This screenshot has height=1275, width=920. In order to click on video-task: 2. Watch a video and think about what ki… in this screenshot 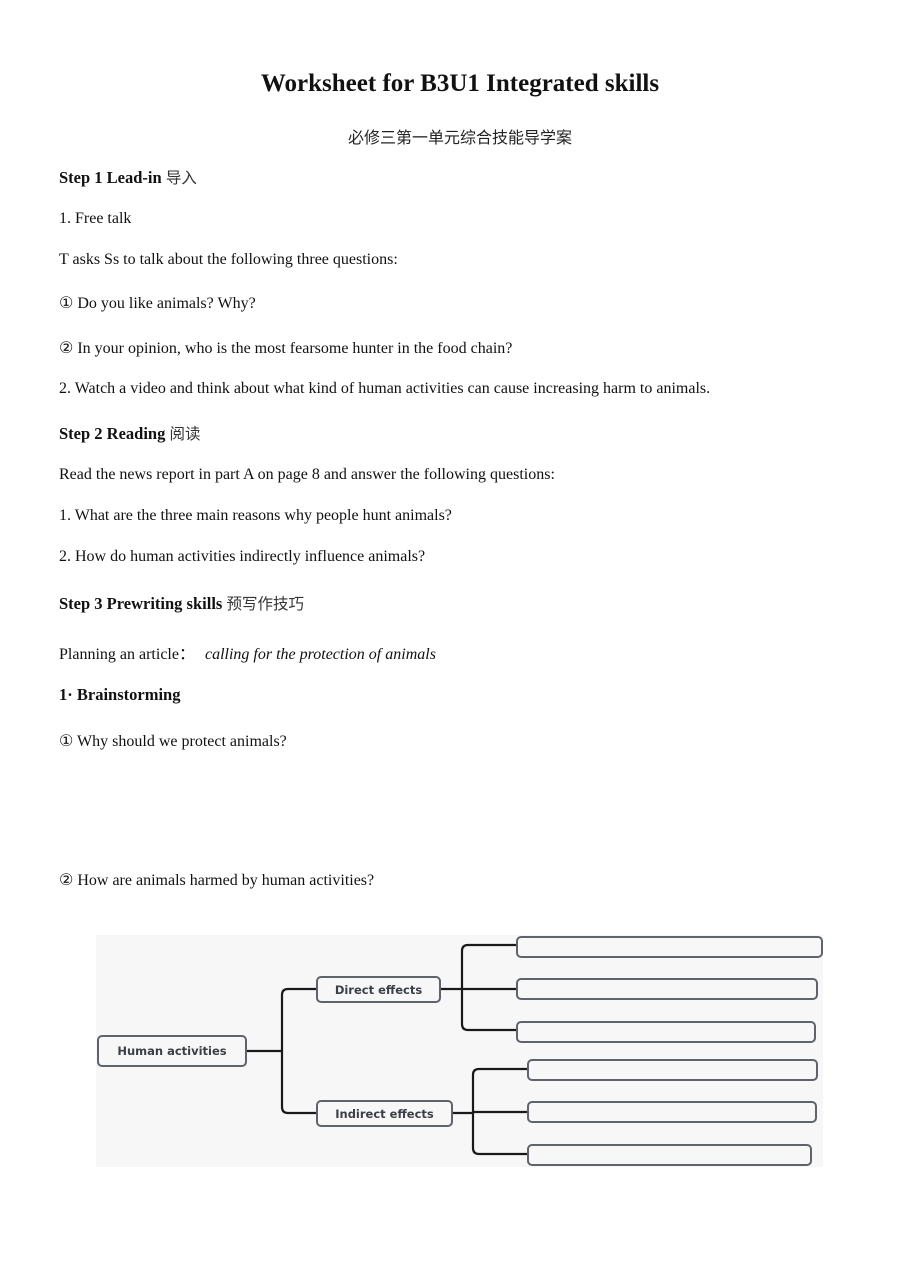, I will do `click(385, 388)`.